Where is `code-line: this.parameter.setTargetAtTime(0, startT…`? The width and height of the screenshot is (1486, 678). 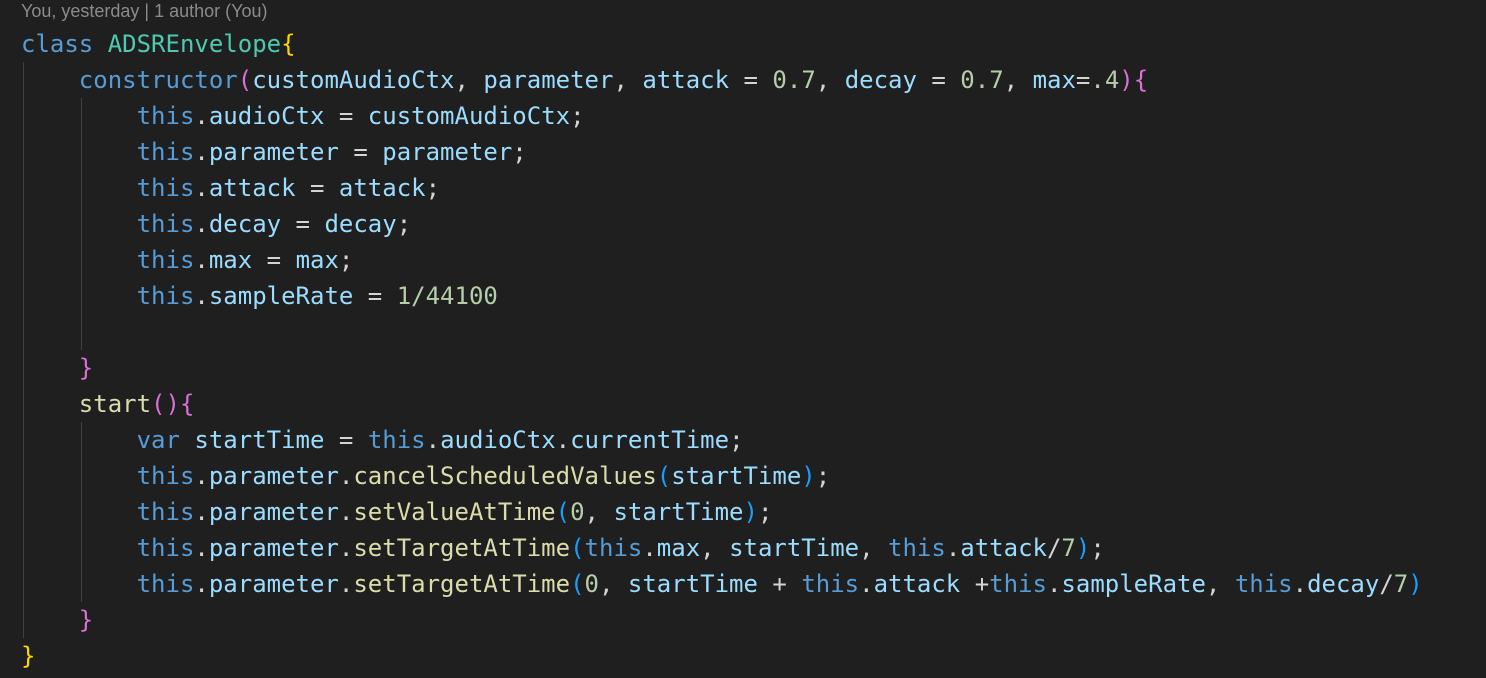
code-line: this.parameter.setTargetAtTime(0, startT… is located at coordinates (722, 584).